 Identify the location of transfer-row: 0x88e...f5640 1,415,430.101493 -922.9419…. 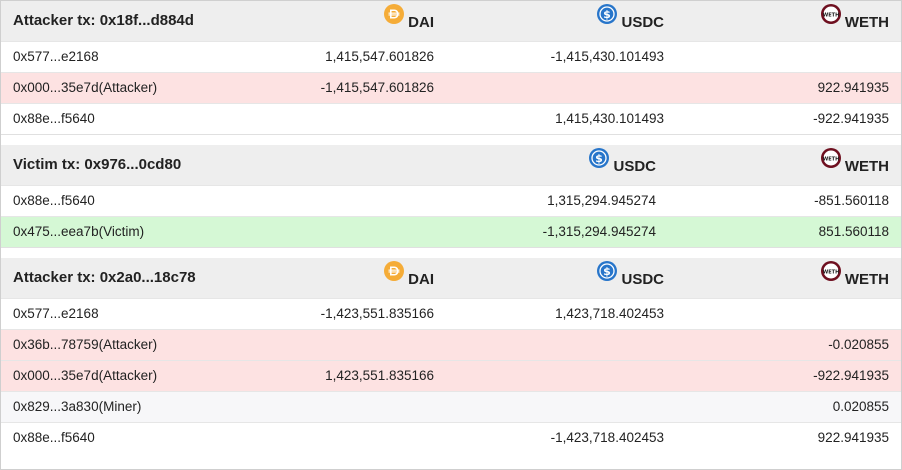
(451, 118).